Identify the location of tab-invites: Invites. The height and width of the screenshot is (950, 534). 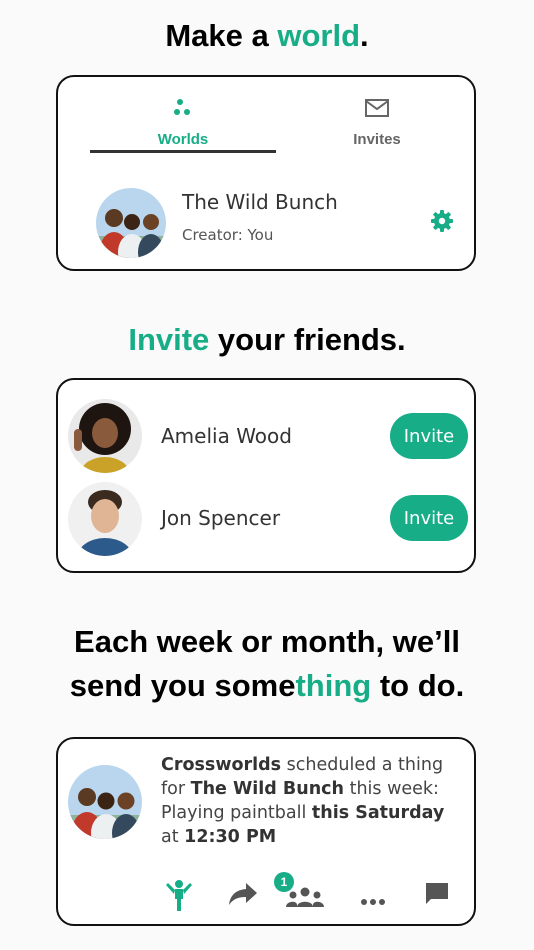
(377, 122).